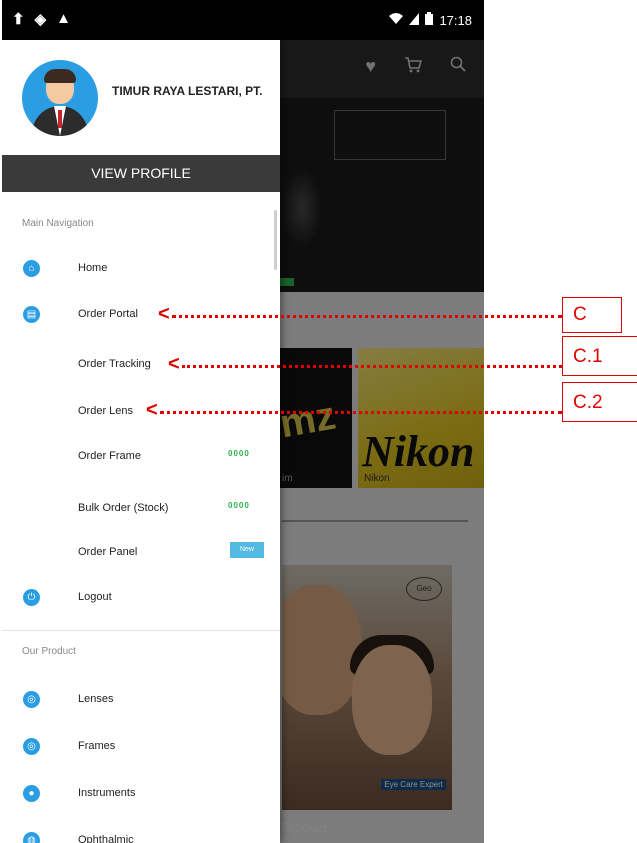 This screenshot has width=637, height=843. What do you see at coordinates (31, 837) in the screenshot?
I see `ophthalmic-icon: ◍` at bounding box center [31, 837].